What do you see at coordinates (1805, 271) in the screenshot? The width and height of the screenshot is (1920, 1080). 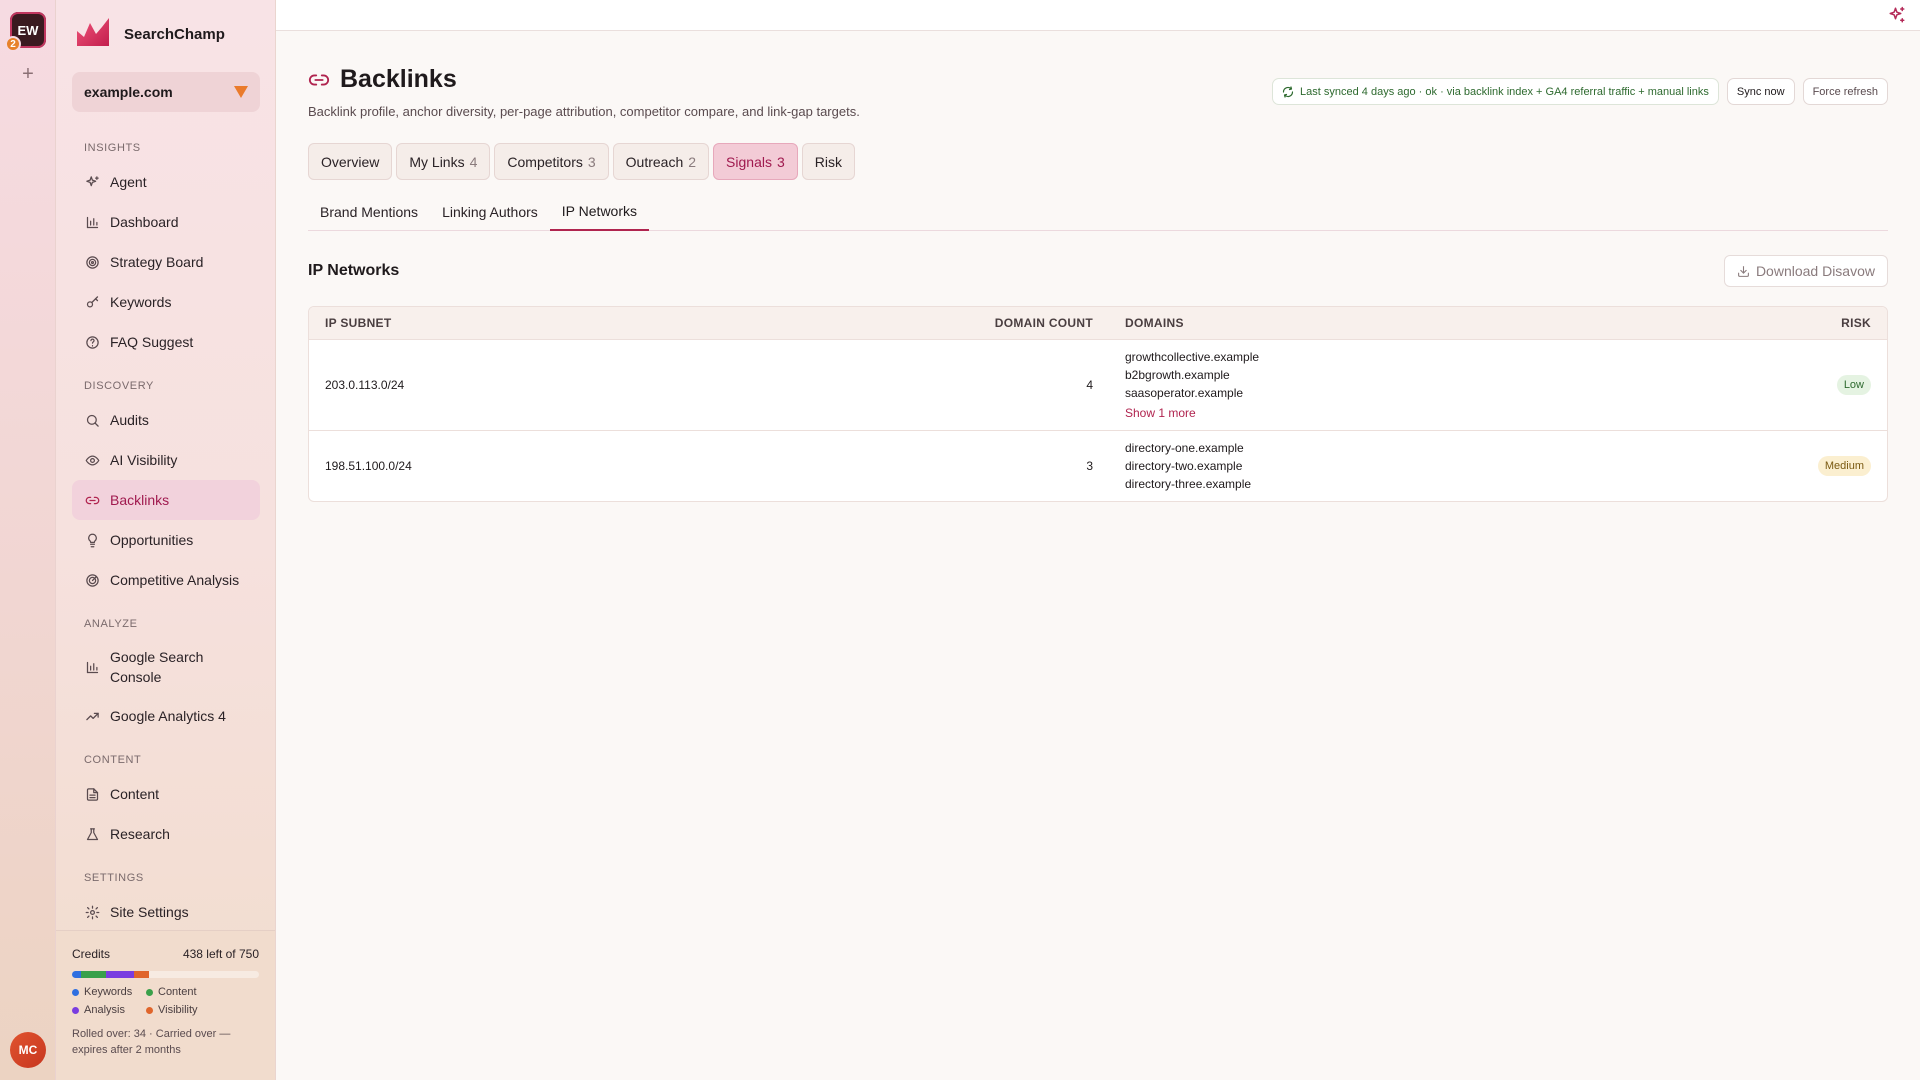 I see `download-disavow-button: Download Disavow` at bounding box center [1805, 271].